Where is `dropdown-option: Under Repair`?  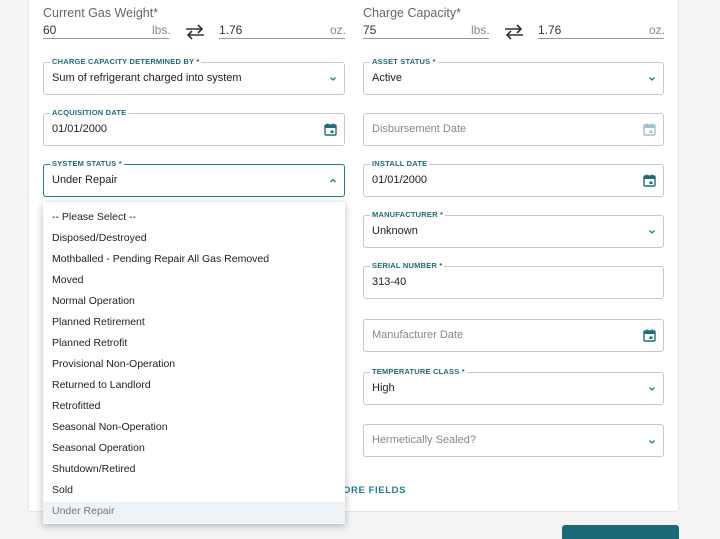 dropdown-option: Under Repair is located at coordinates (194, 512).